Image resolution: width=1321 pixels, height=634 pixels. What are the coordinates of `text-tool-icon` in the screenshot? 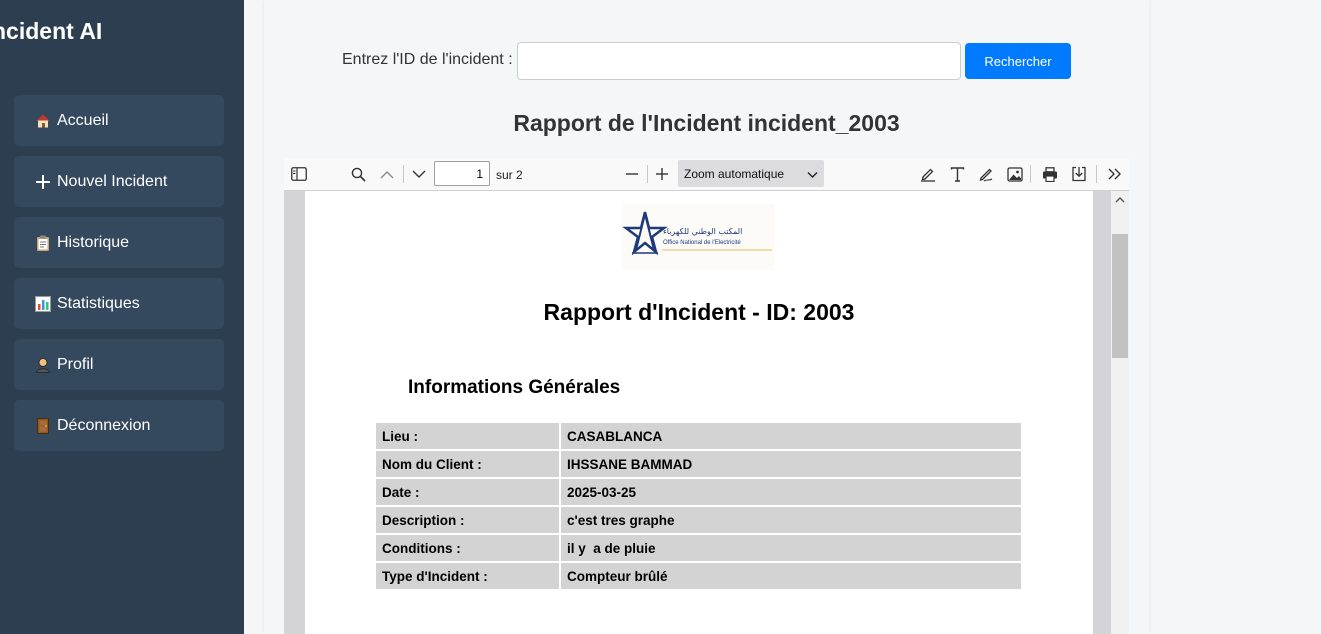 It's located at (957, 174).